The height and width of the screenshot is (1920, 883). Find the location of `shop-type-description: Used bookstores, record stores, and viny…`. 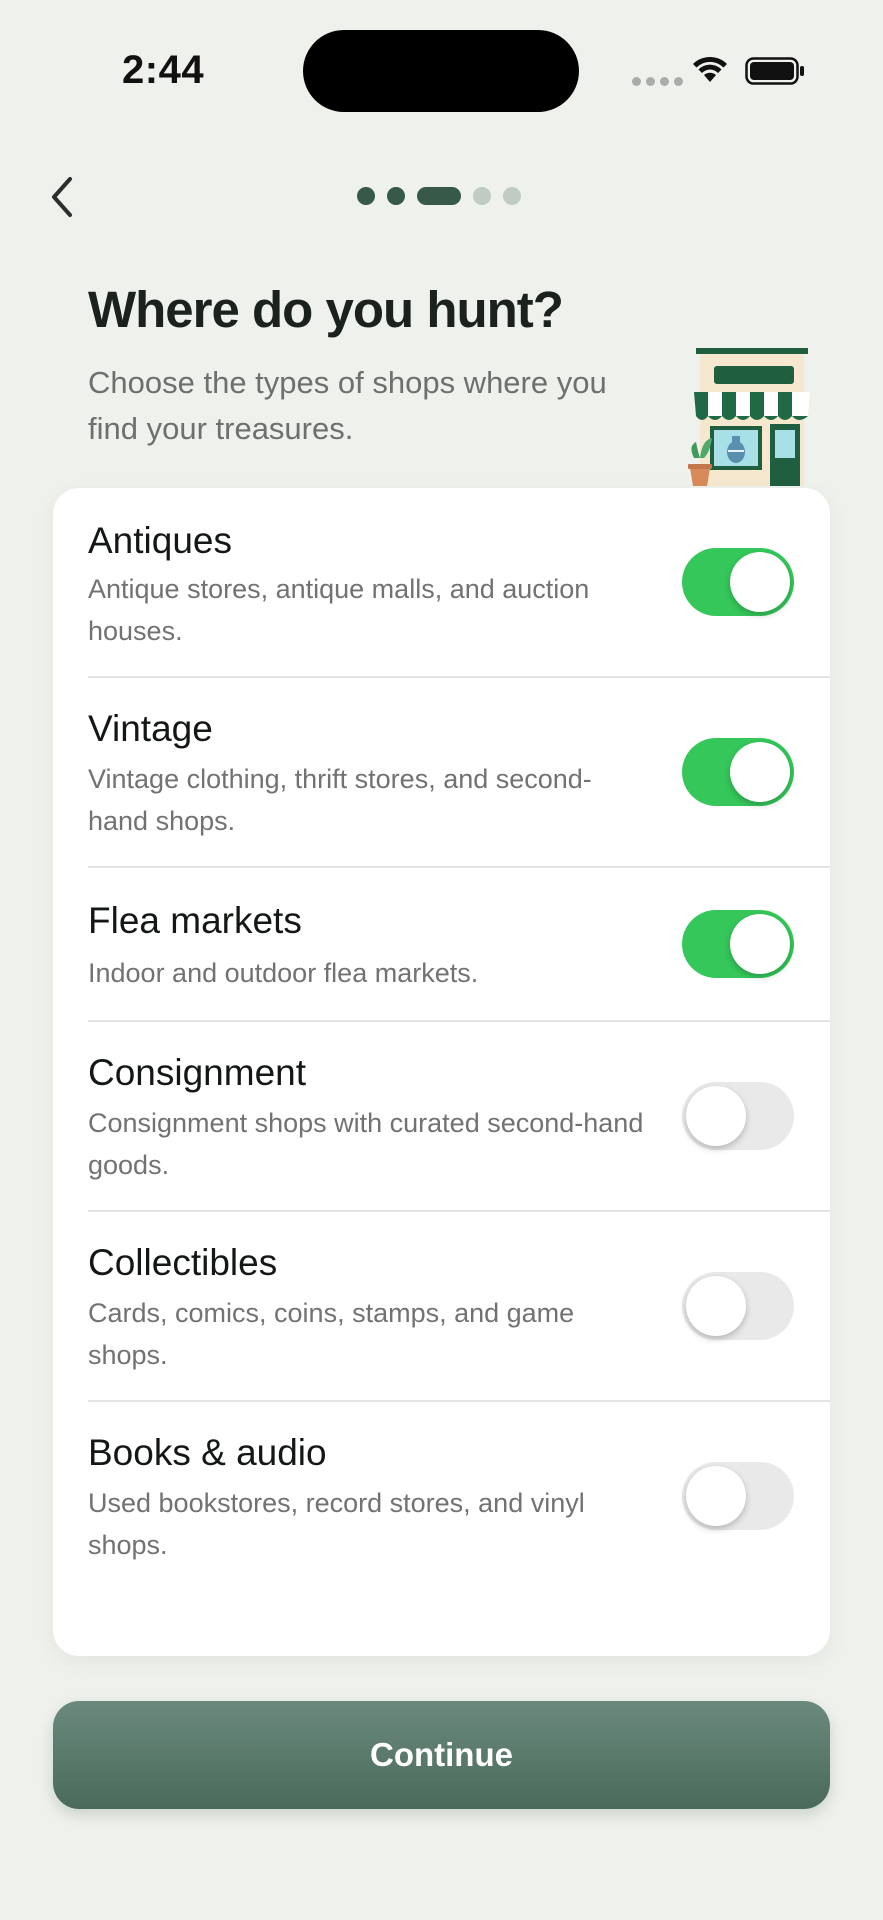

shop-type-description: Used bookstores, record stores, and viny… is located at coordinates (336, 1524).